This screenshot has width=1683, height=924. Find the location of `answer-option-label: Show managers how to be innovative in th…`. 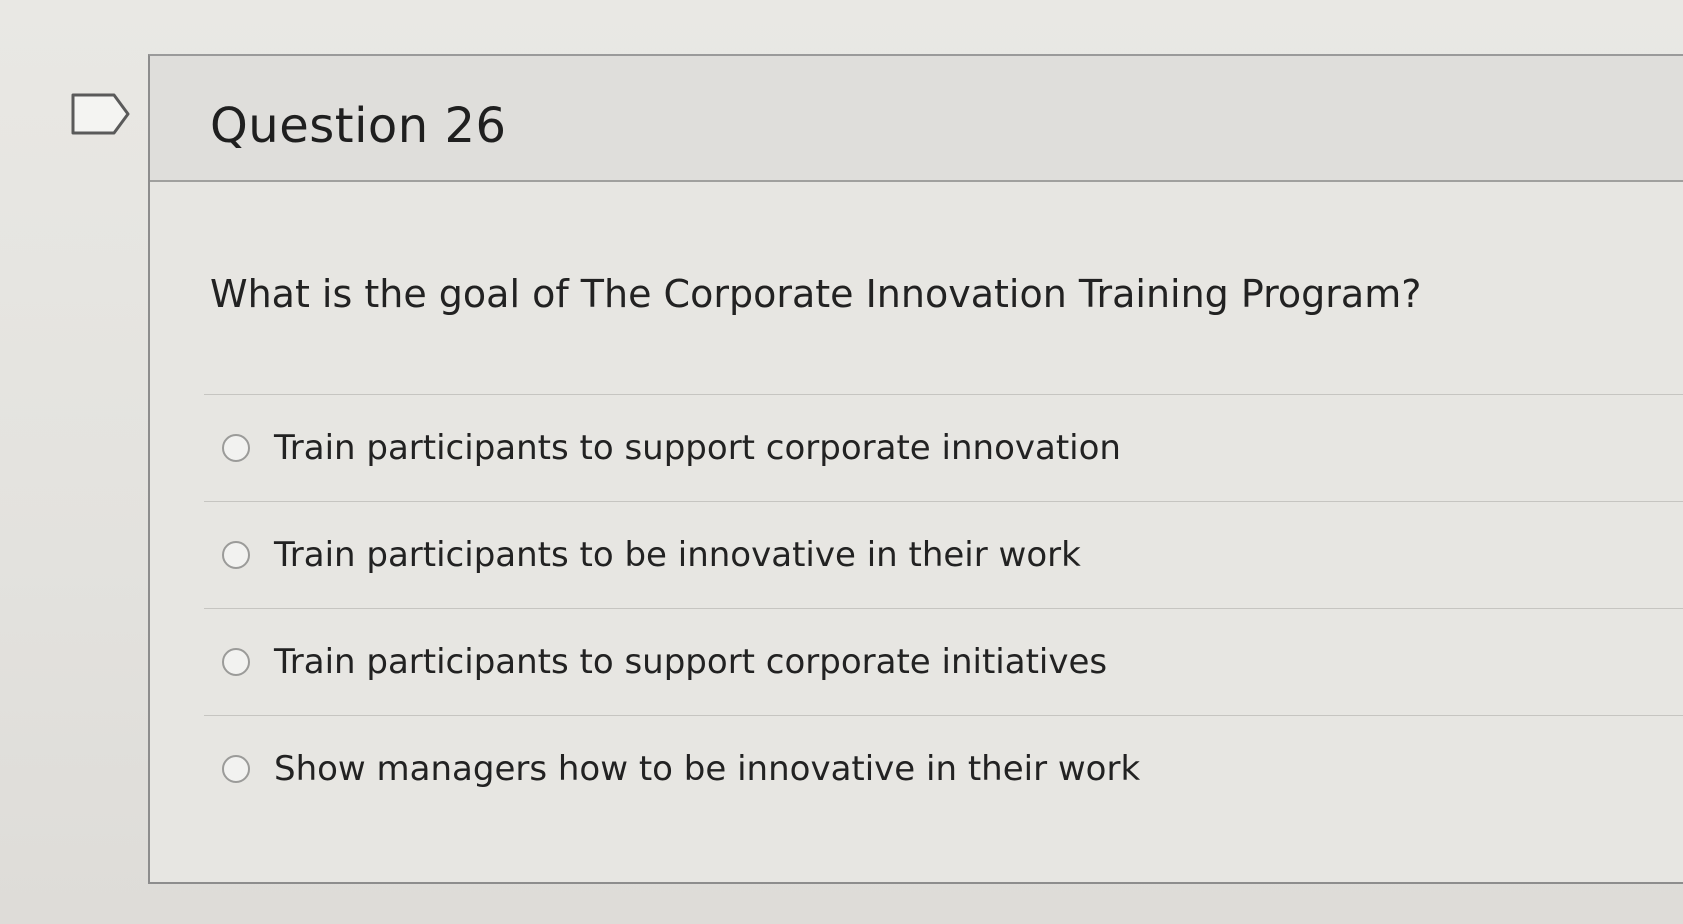

answer-option-label: Show managers how to be innovative in th… is located at coordinates (707, 769).